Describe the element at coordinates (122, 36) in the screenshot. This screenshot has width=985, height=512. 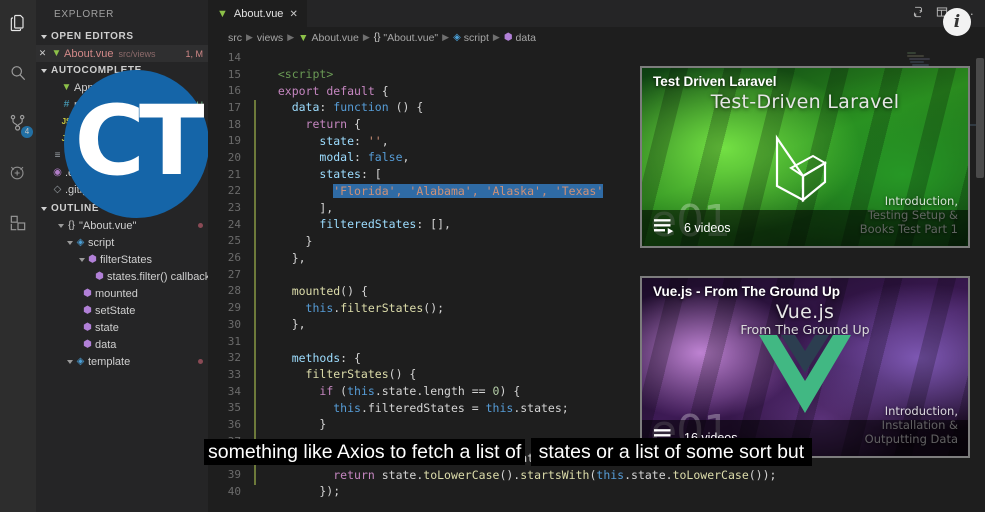
I see `section-open-editors: OPEN EDITORS` at that location.